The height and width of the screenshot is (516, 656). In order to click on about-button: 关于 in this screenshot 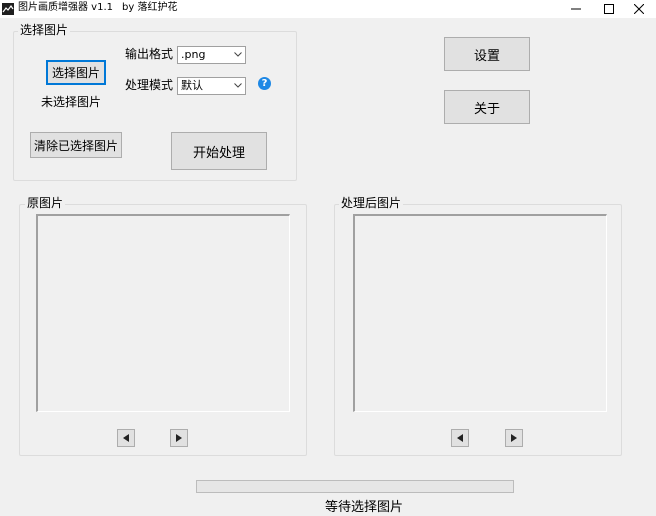, I will do `click(487, 107)`.